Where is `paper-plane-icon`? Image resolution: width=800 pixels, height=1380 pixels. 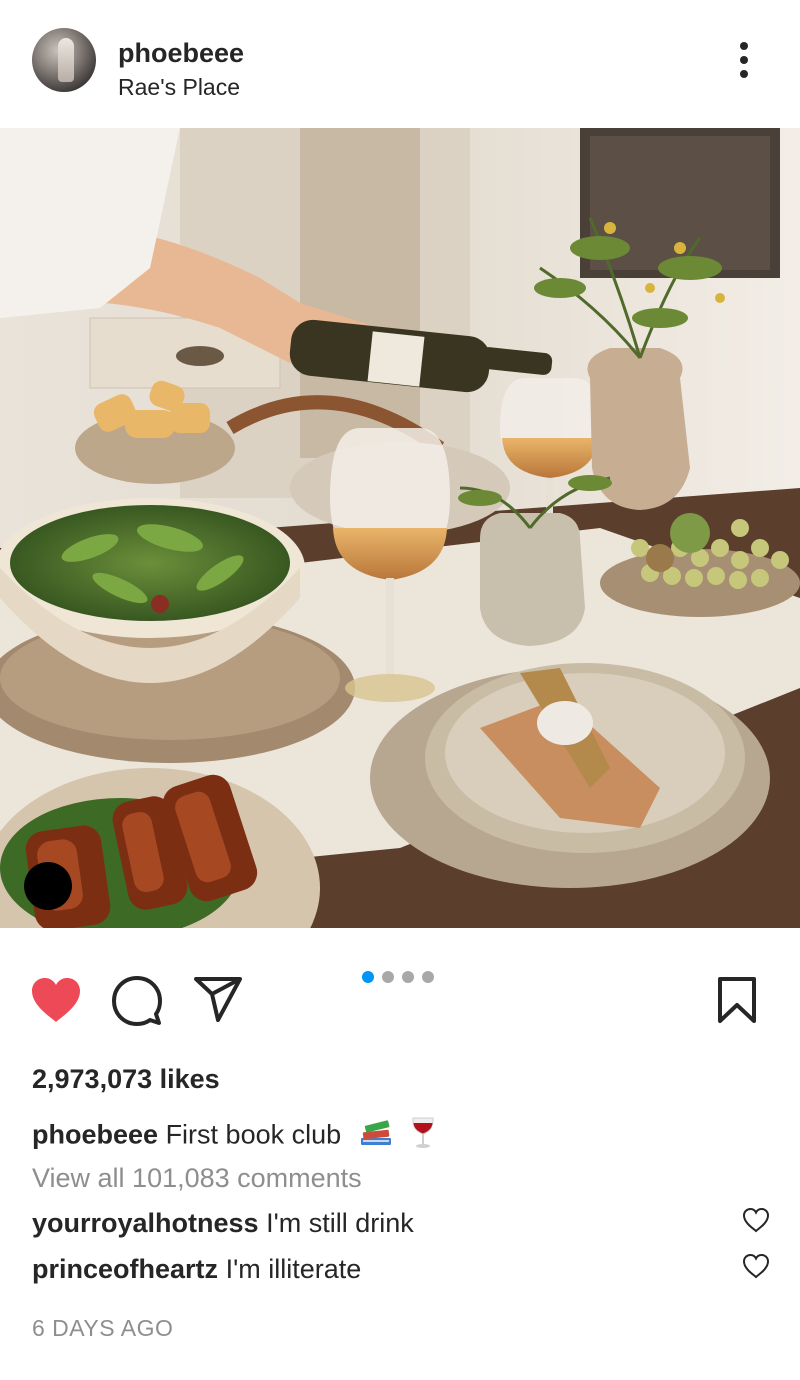
paper-plane-icon is located at coordinates (218, 1000).